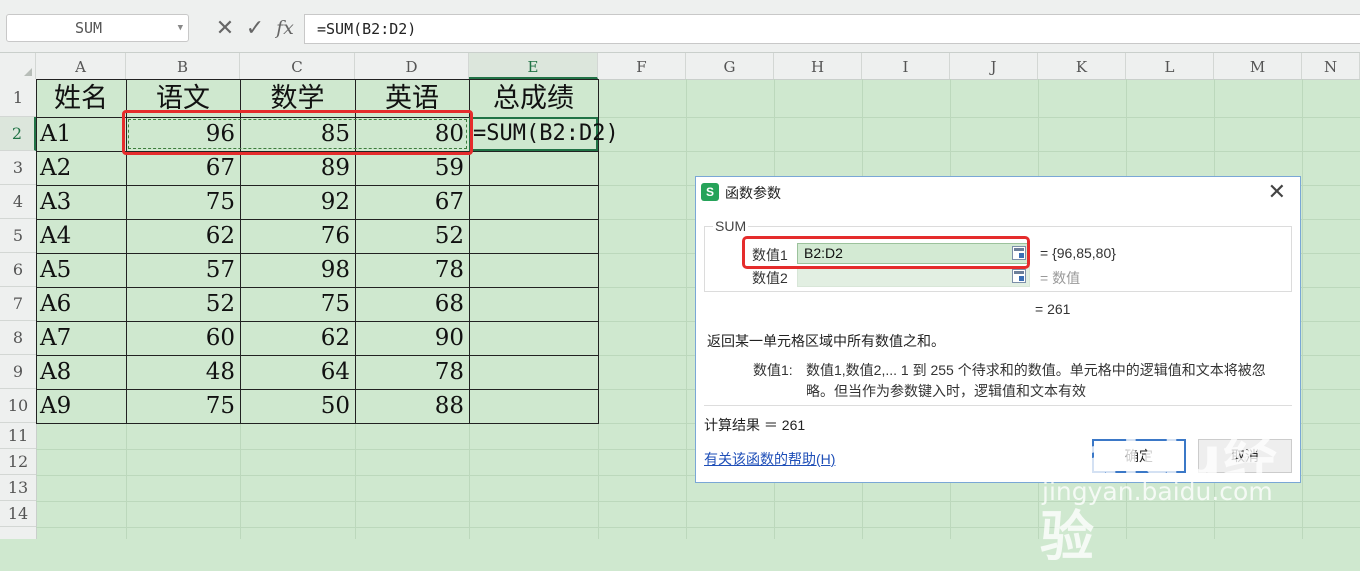 This screenshot has width=1360, height=571. What do you see at coordinates (18, 462) in the screenshot?
I see `row-header-12: 12` at bounding box center [18, 462].